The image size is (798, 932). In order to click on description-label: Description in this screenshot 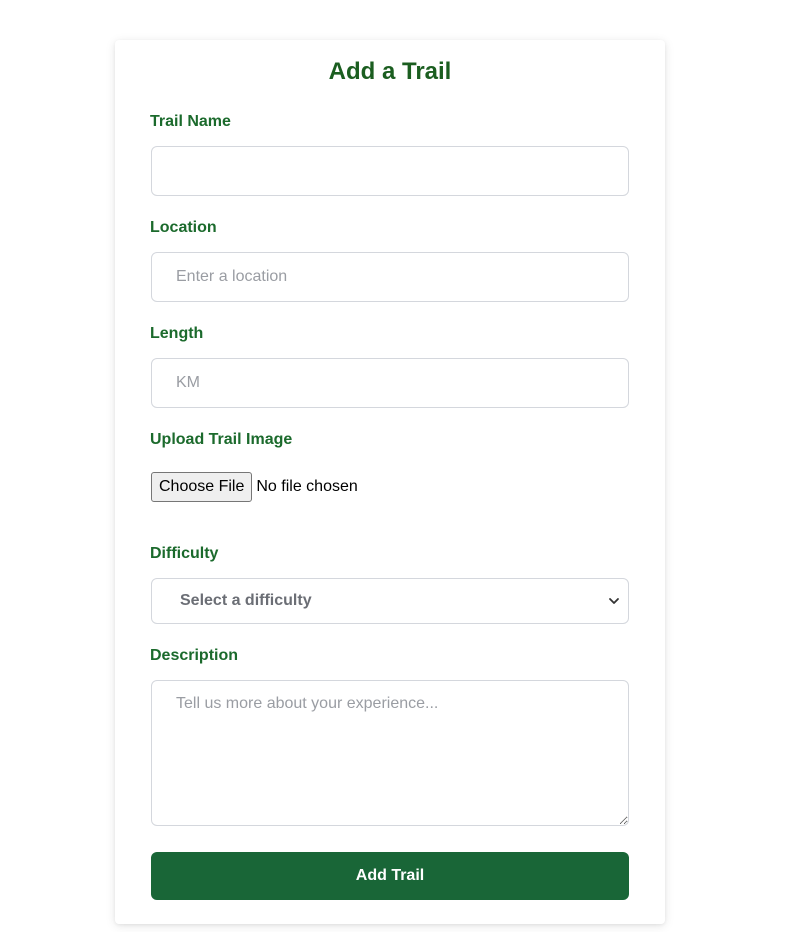, I will do `click(194, 655)`.